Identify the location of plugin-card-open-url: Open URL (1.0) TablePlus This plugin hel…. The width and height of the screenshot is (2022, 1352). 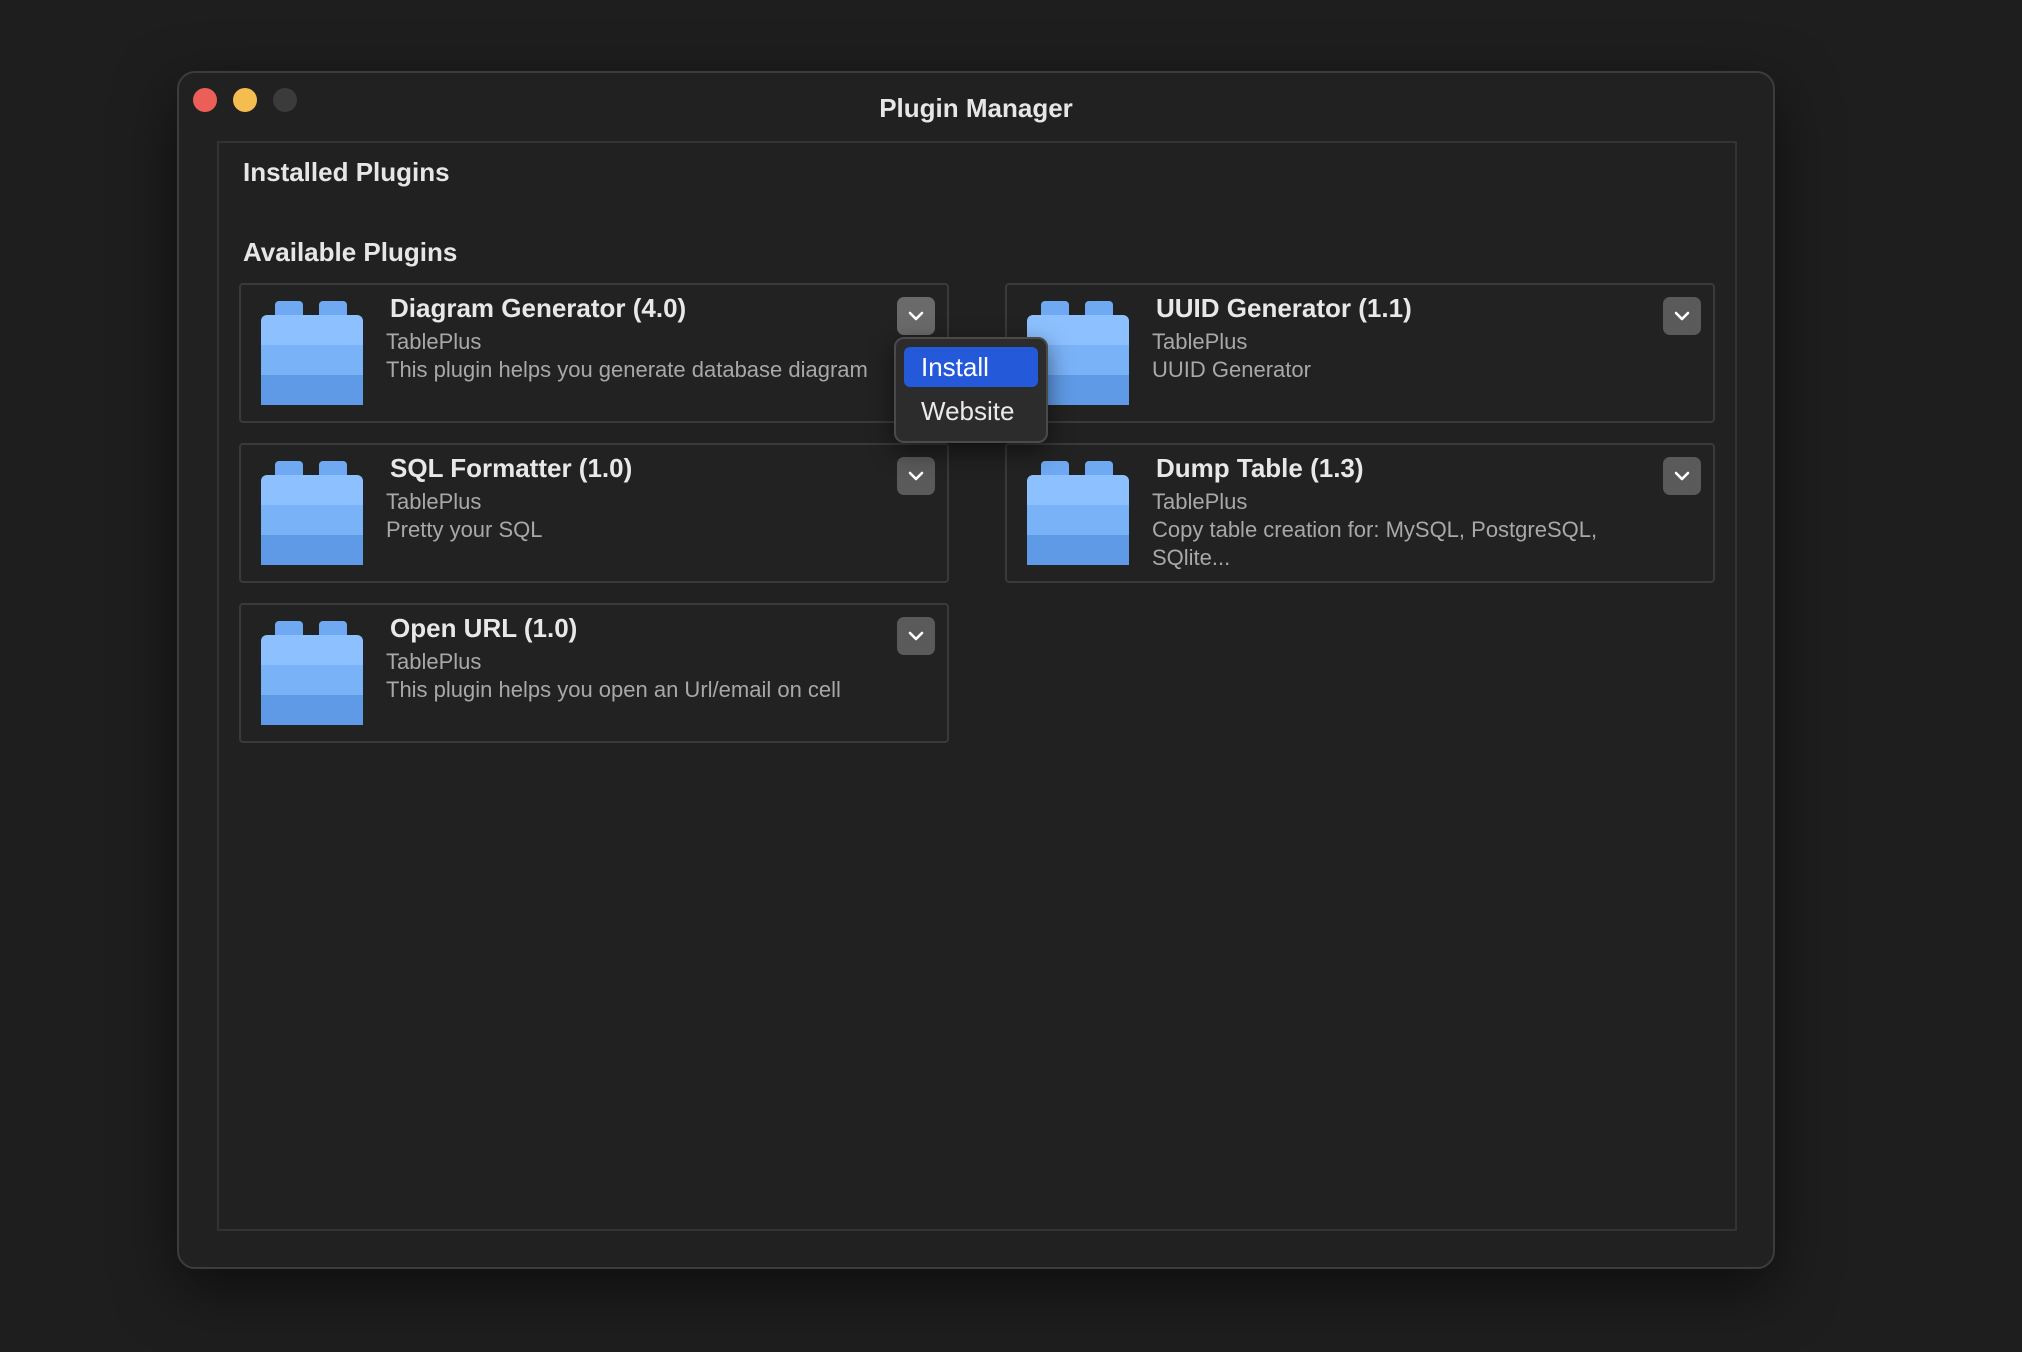
(594, 673).